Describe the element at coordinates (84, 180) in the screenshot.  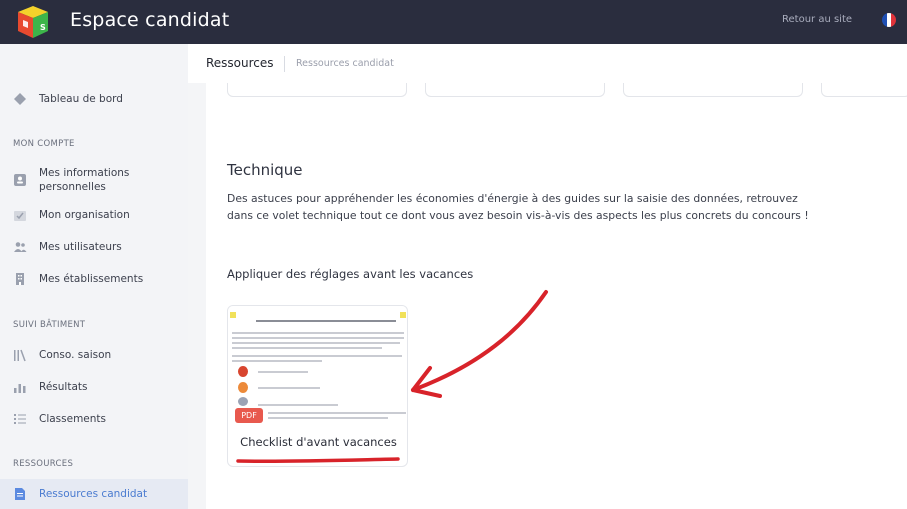
I see `sidebar-item-label: Mes informations personnelles` at that location.